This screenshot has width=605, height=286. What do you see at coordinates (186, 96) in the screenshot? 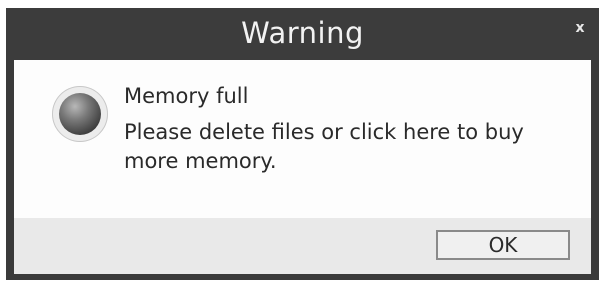
I see `message-title: Memory full` at bounding box center [186, 96].